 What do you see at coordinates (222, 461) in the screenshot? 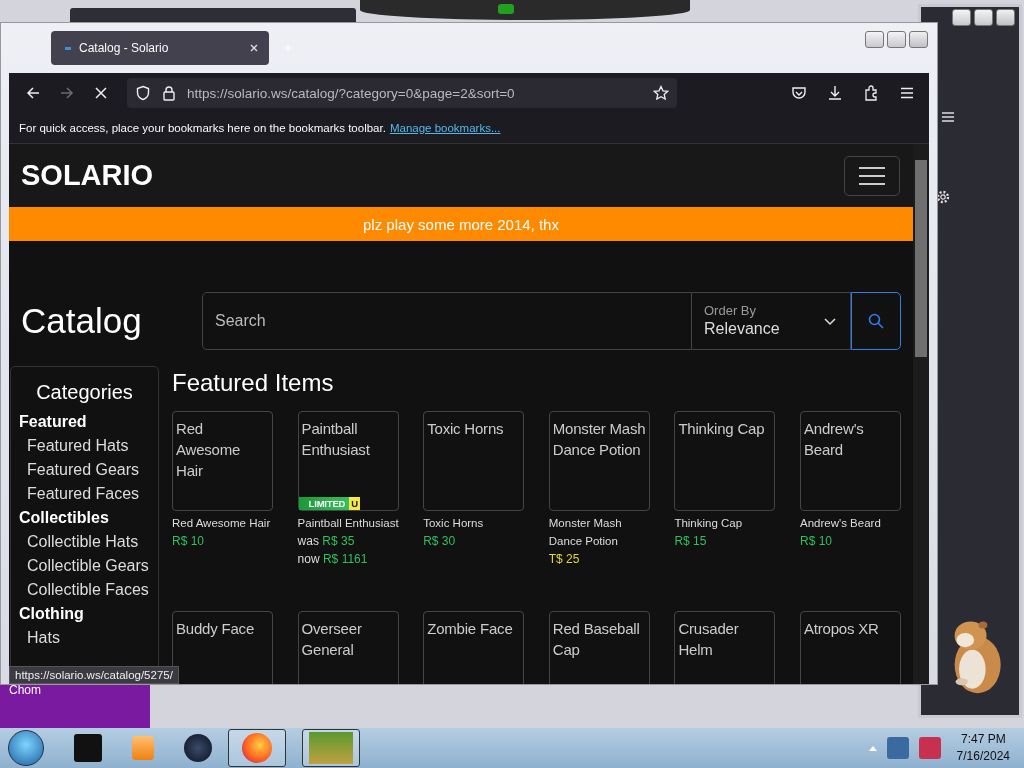
I see `item-thumbnail: Red Awesome Hair` at bounding box center [222, 461].